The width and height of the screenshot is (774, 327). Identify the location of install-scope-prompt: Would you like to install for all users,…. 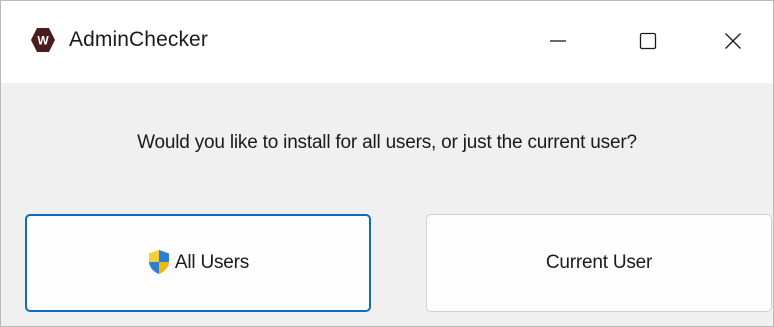
(387, 142).